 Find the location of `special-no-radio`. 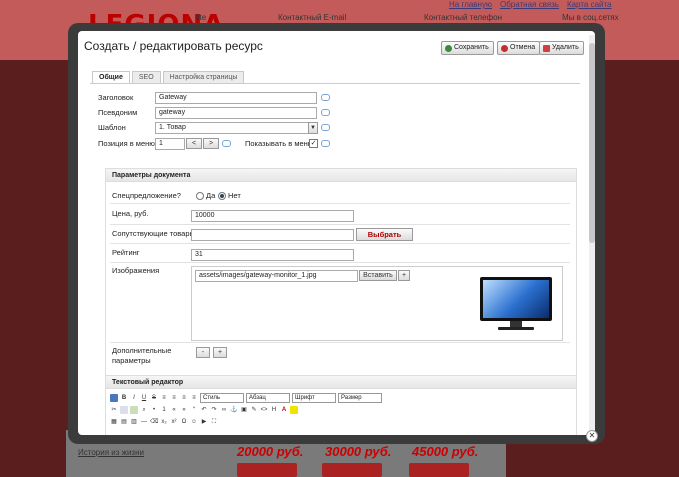

special-no-radio is located at coordinates (222, 196).